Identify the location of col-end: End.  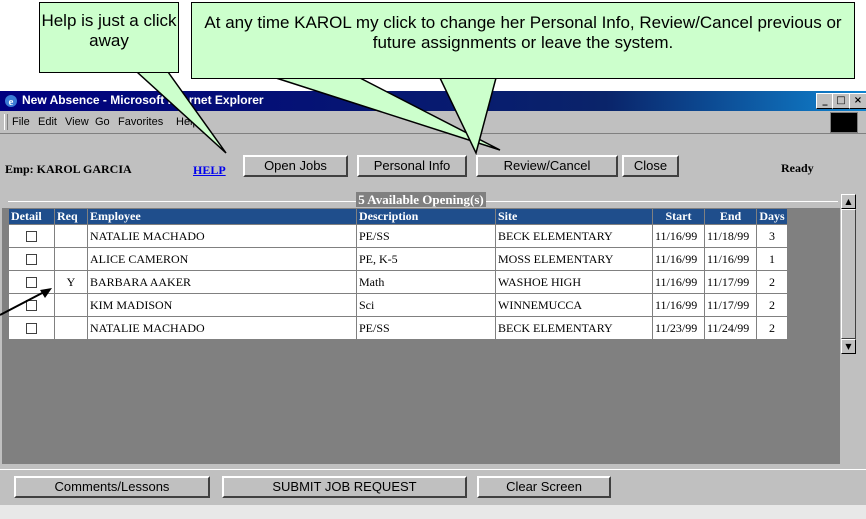
(730, 216).